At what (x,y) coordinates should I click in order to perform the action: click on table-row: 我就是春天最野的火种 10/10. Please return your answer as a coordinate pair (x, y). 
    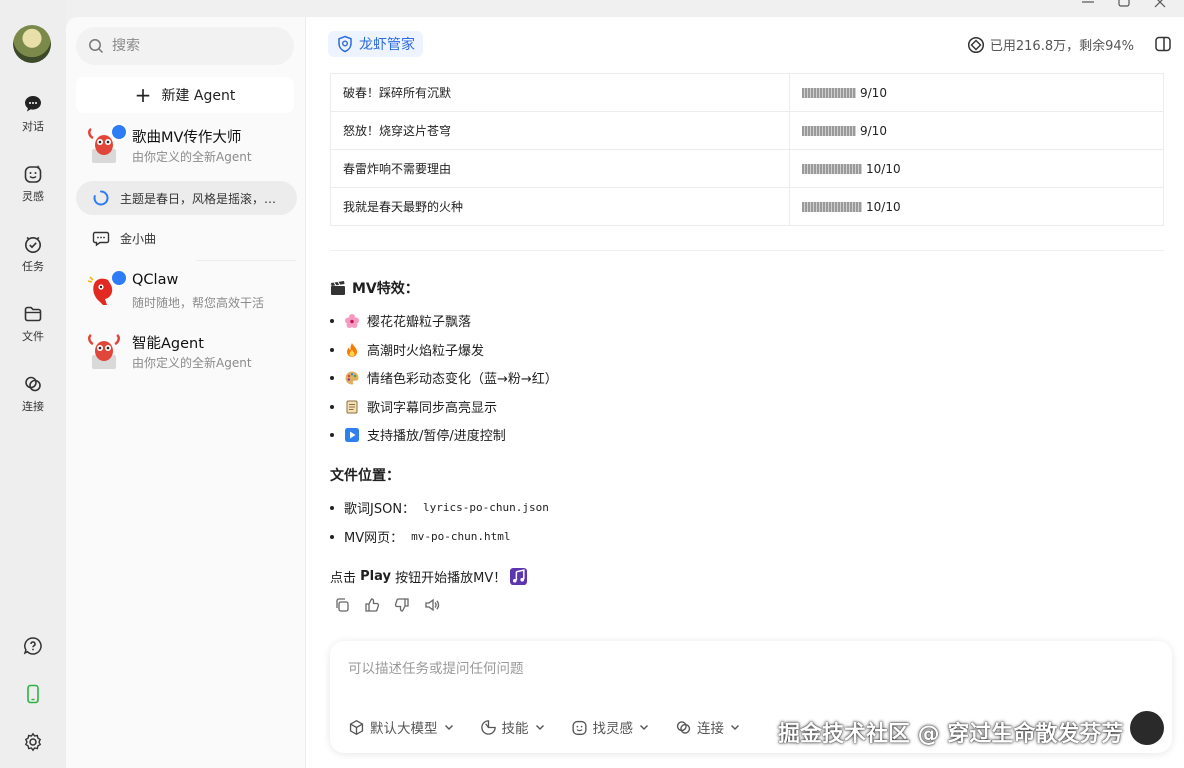
    Looking at the image, I should click on (747, 206).